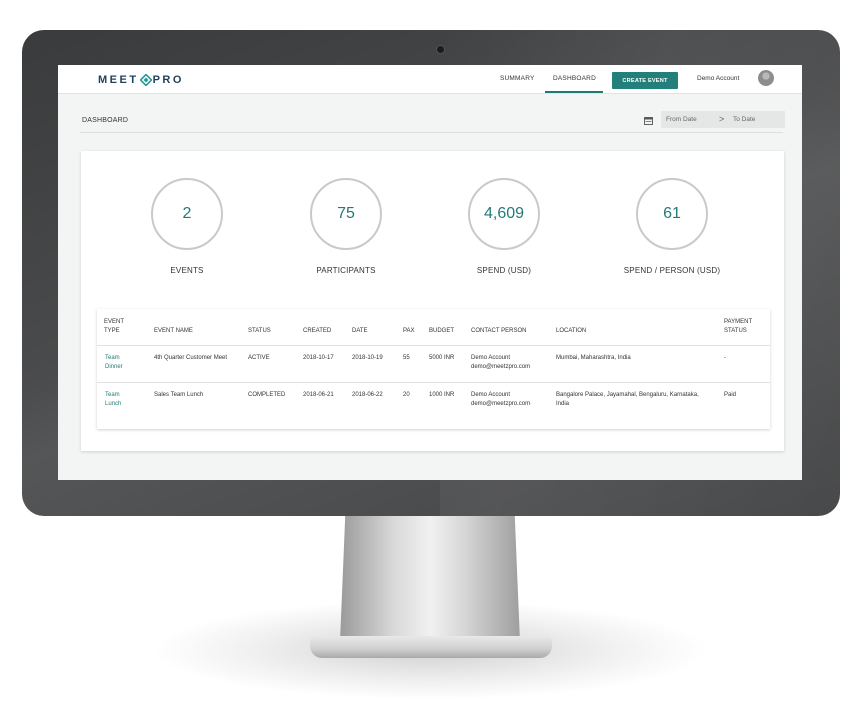 The image size is (860, 713). What do you see at coordinates (187, 270) in the screenshot?
I see `stat-label: EVENTS` at bounding box center [187, 270].